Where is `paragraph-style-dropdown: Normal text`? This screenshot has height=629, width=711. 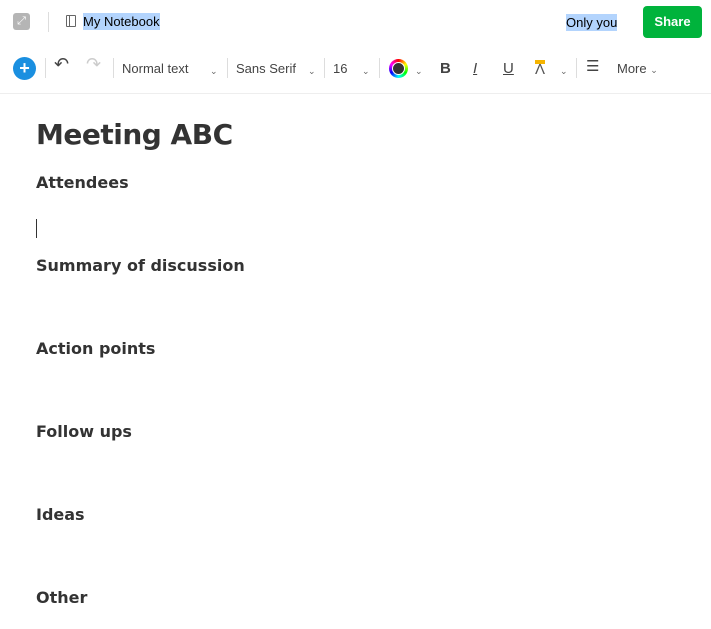 paragraph-style-dropdown: Normal text is located at coordinates (155, 68).